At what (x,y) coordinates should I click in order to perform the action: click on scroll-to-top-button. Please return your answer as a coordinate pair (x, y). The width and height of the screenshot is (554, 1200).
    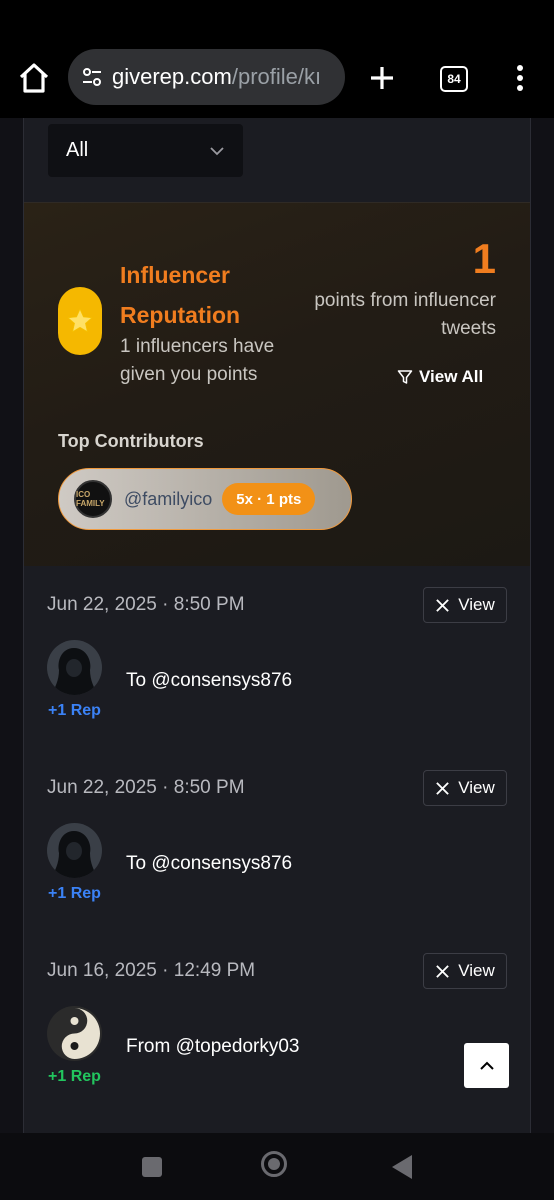
    Looking at the image, I should click on (486, 1065).